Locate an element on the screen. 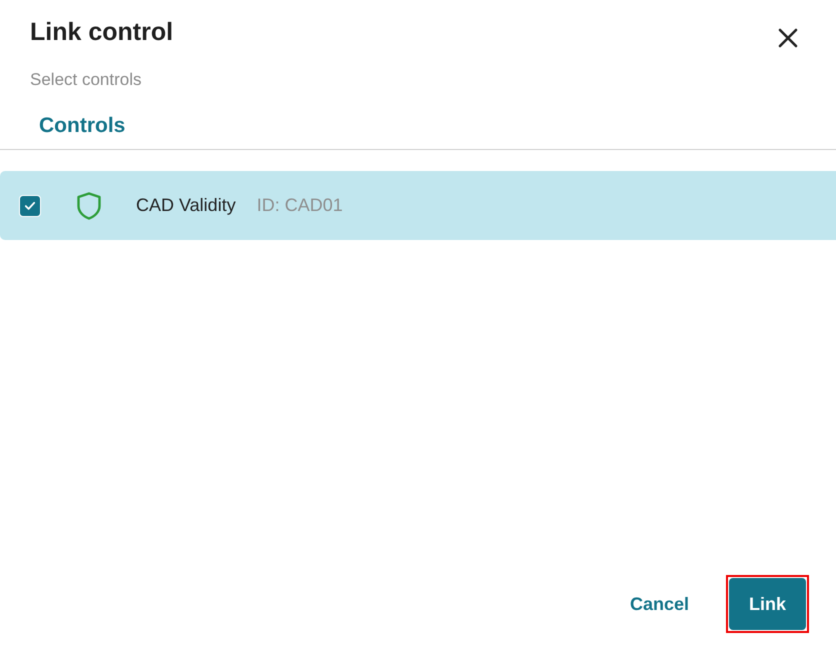 The height and width of the screenshot is (648, 836). dialog-title: Link control is located at coordinates (102, 32).